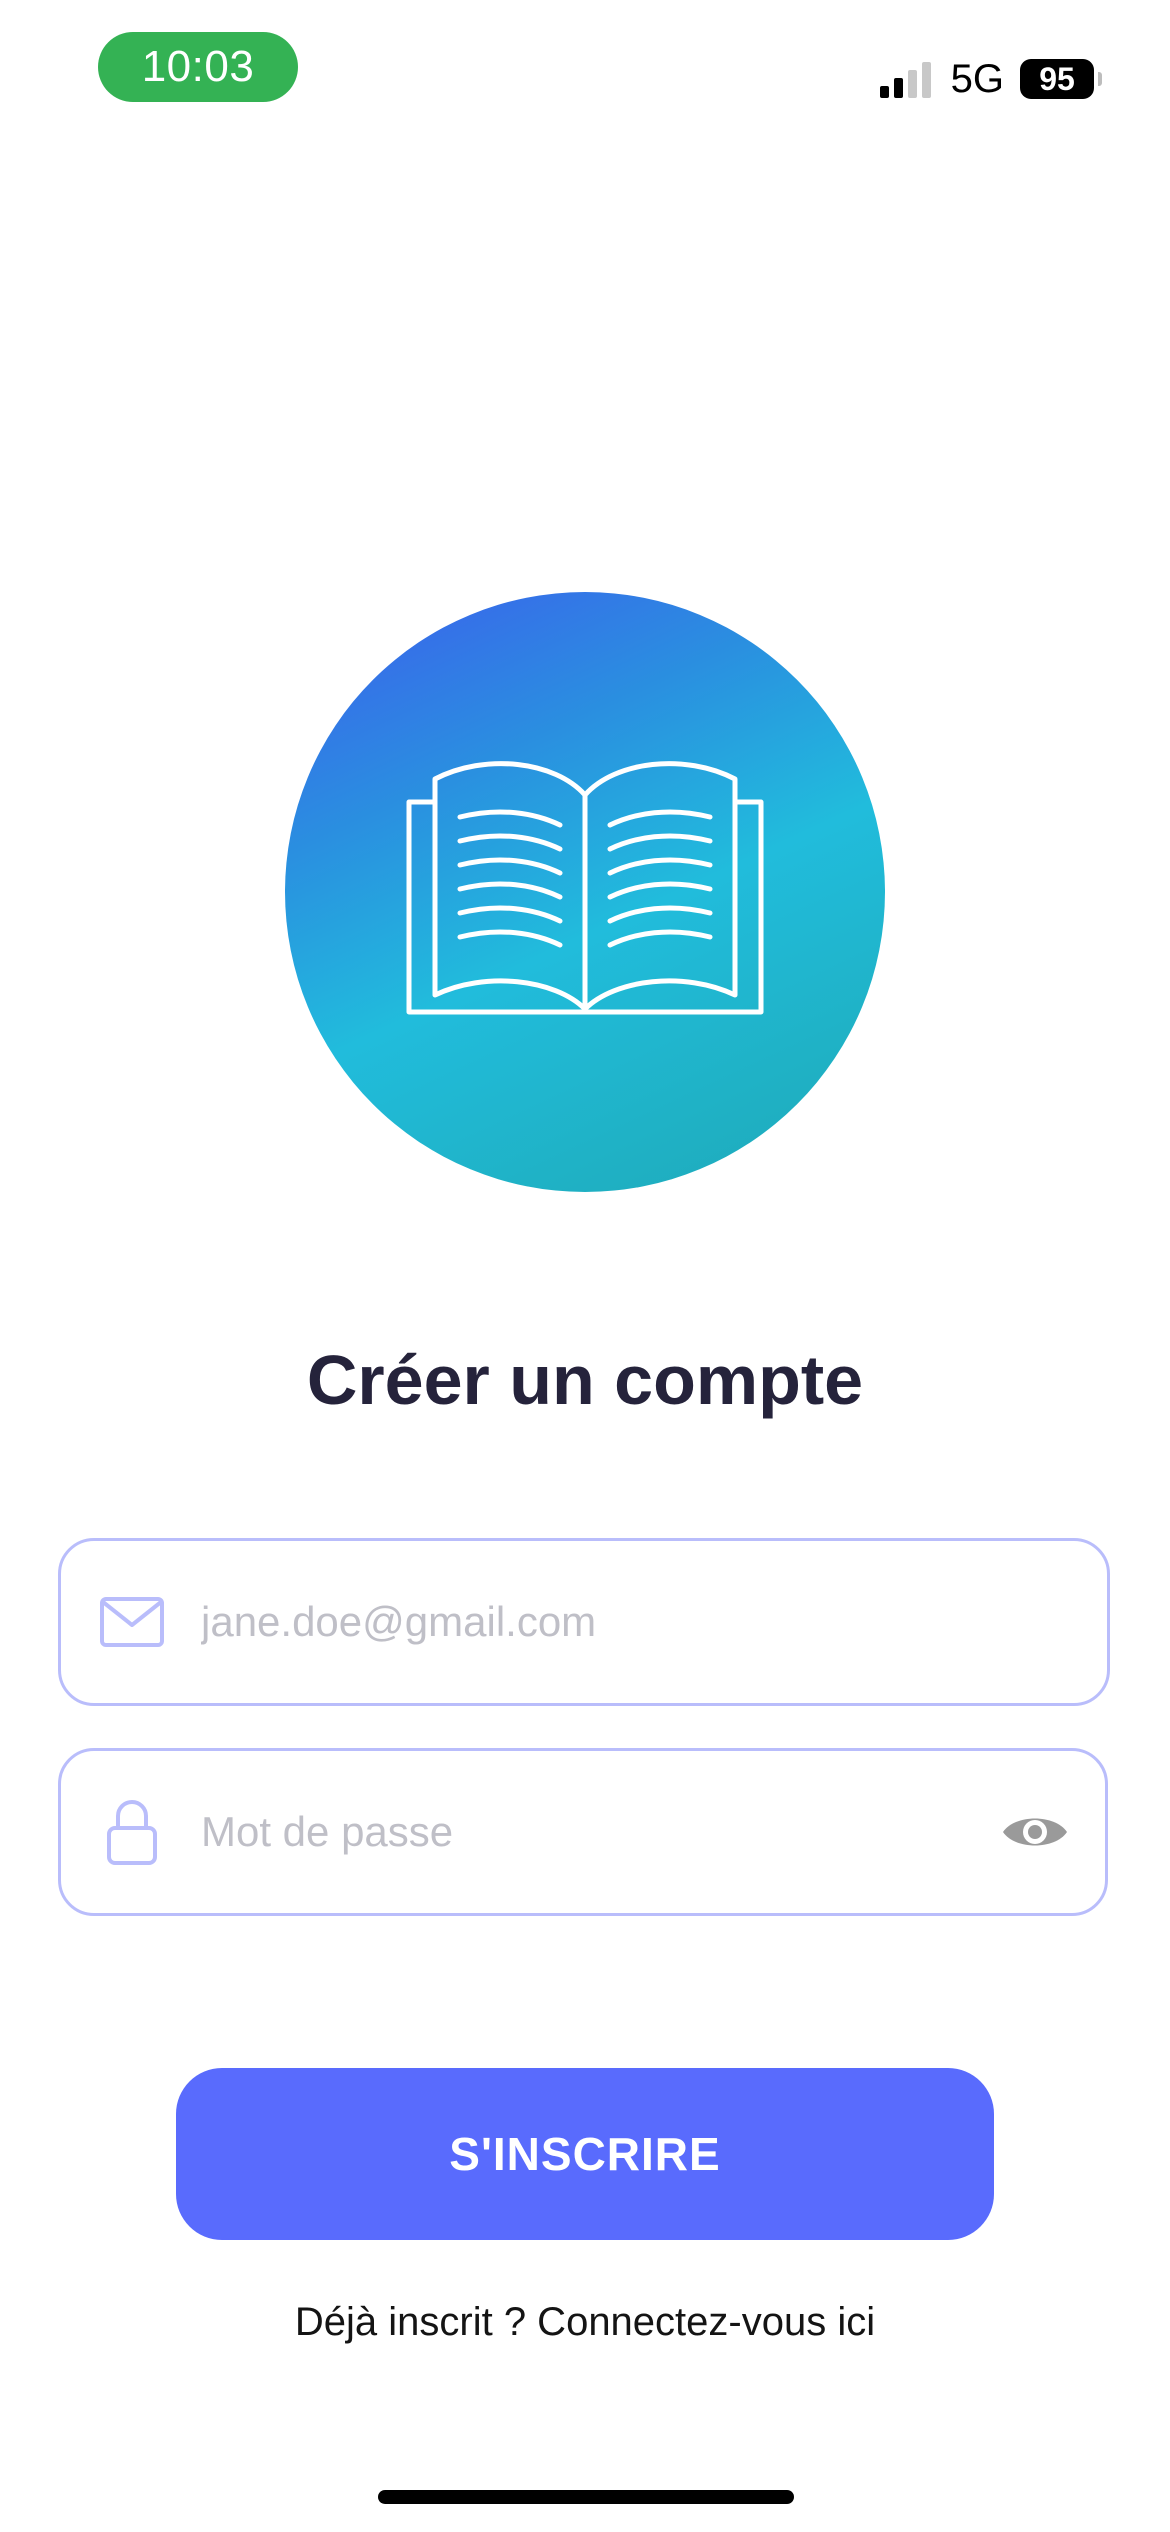 This screenshot has width=1170, height=2532. What do you see at coordinates (132, 1622) in the screenshot?
I see `envelope-icon` at bounding box center [132, 1622].